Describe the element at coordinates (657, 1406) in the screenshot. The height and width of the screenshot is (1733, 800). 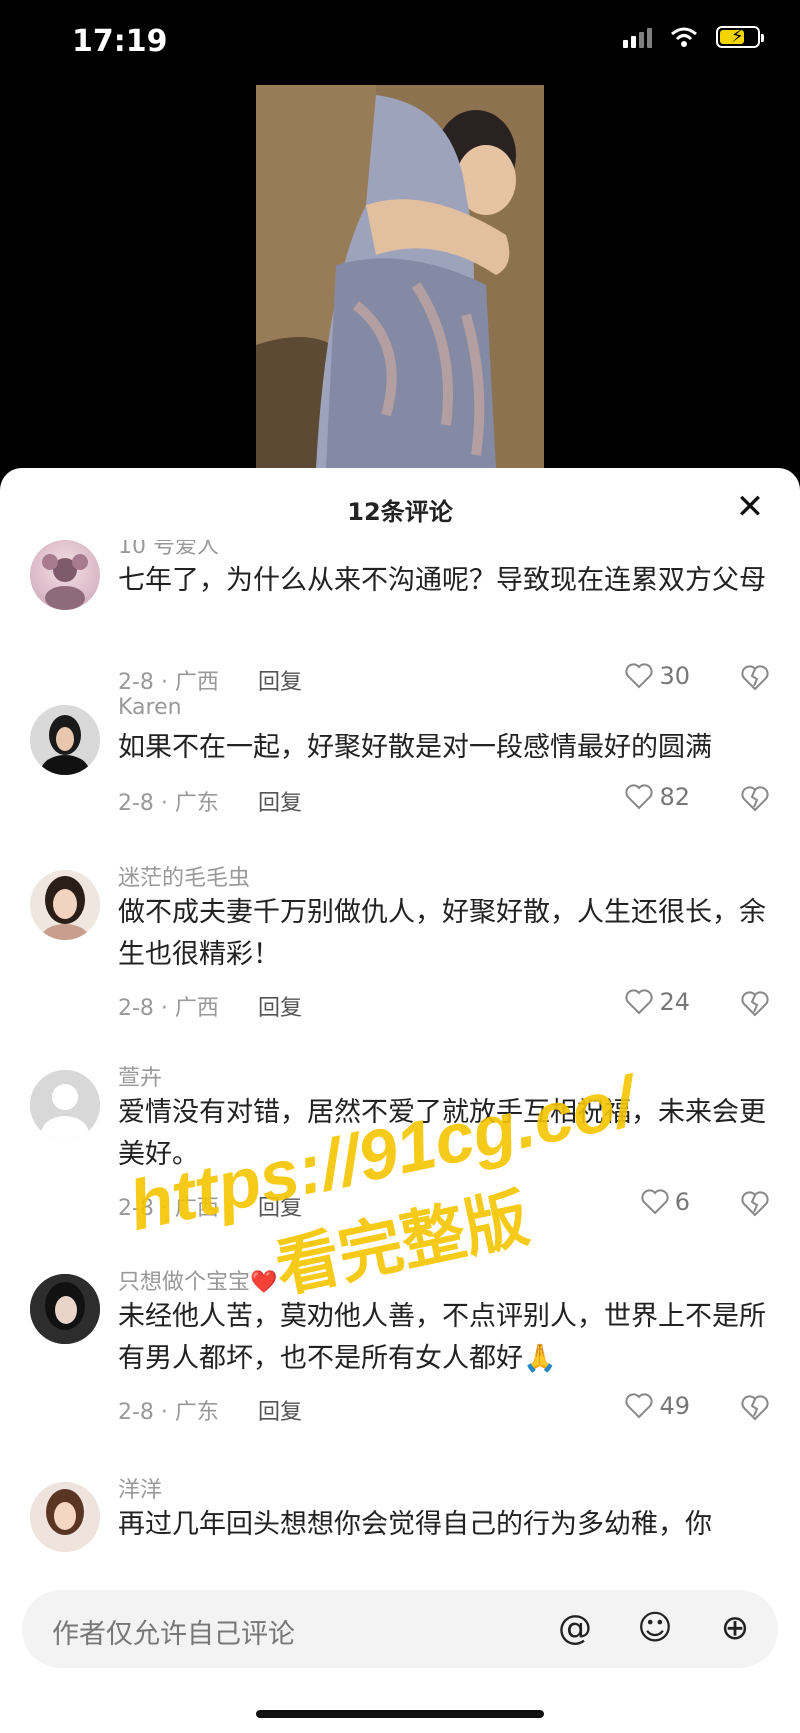
I see `like-button: 49` at that location.